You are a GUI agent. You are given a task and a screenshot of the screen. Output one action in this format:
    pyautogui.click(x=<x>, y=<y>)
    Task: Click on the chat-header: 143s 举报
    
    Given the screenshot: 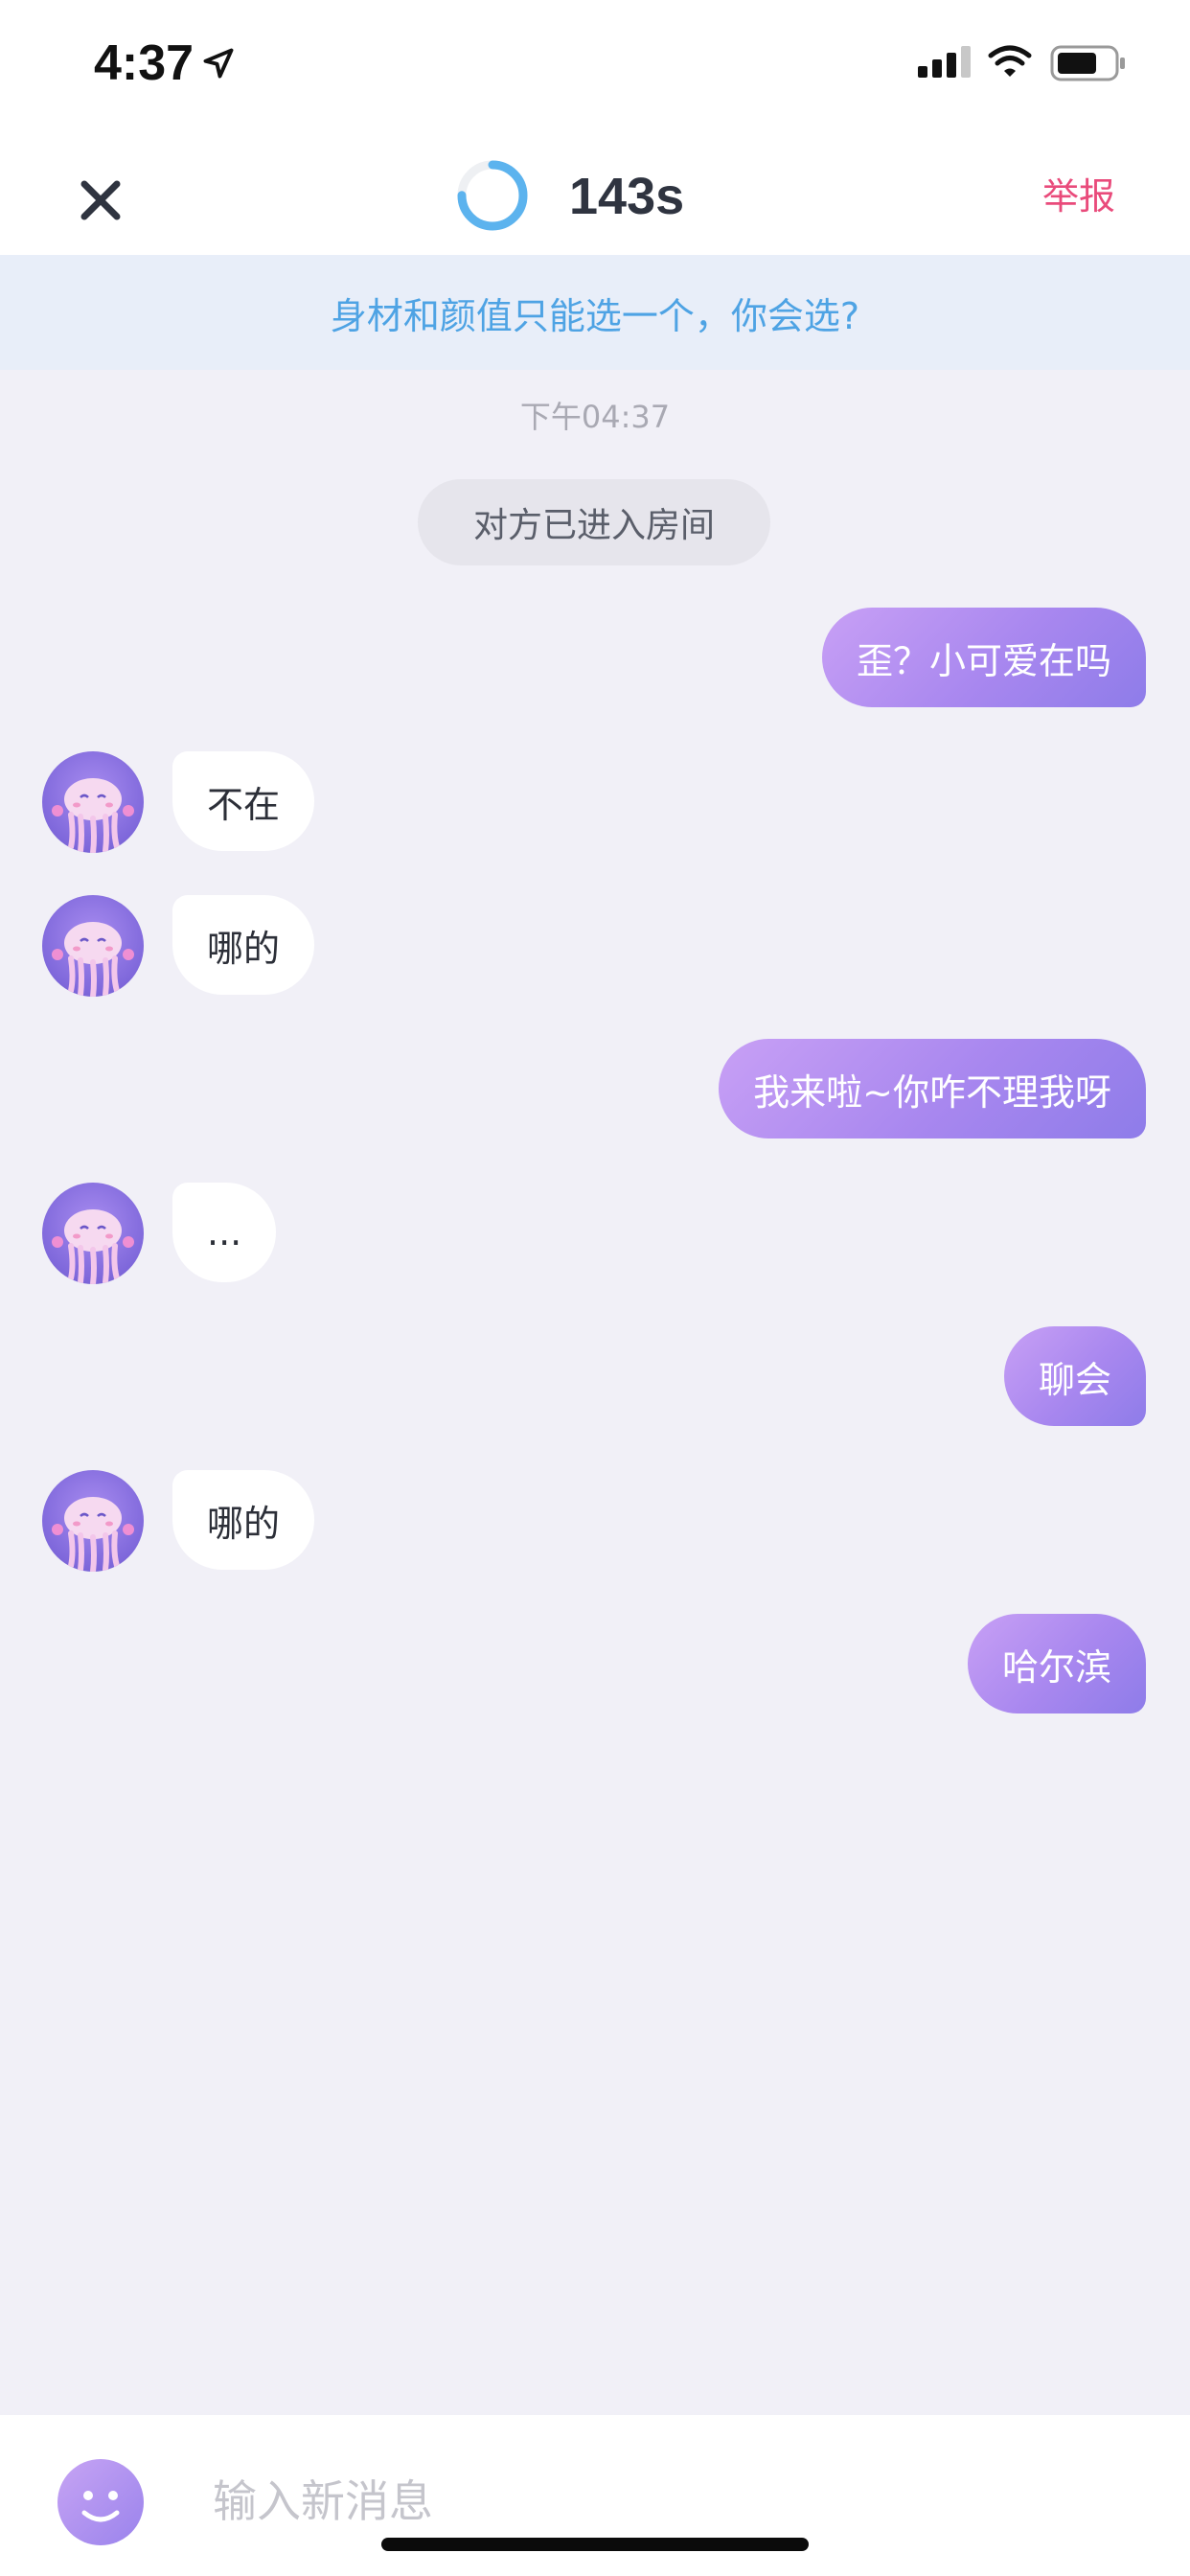 What is the action you would take?
    pyautogui.click(x=595, y=194)
    